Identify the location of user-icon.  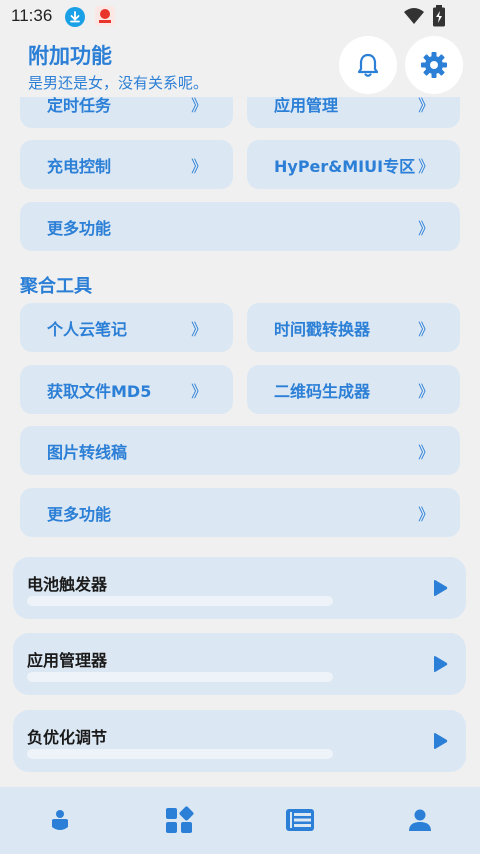
(420, 820).